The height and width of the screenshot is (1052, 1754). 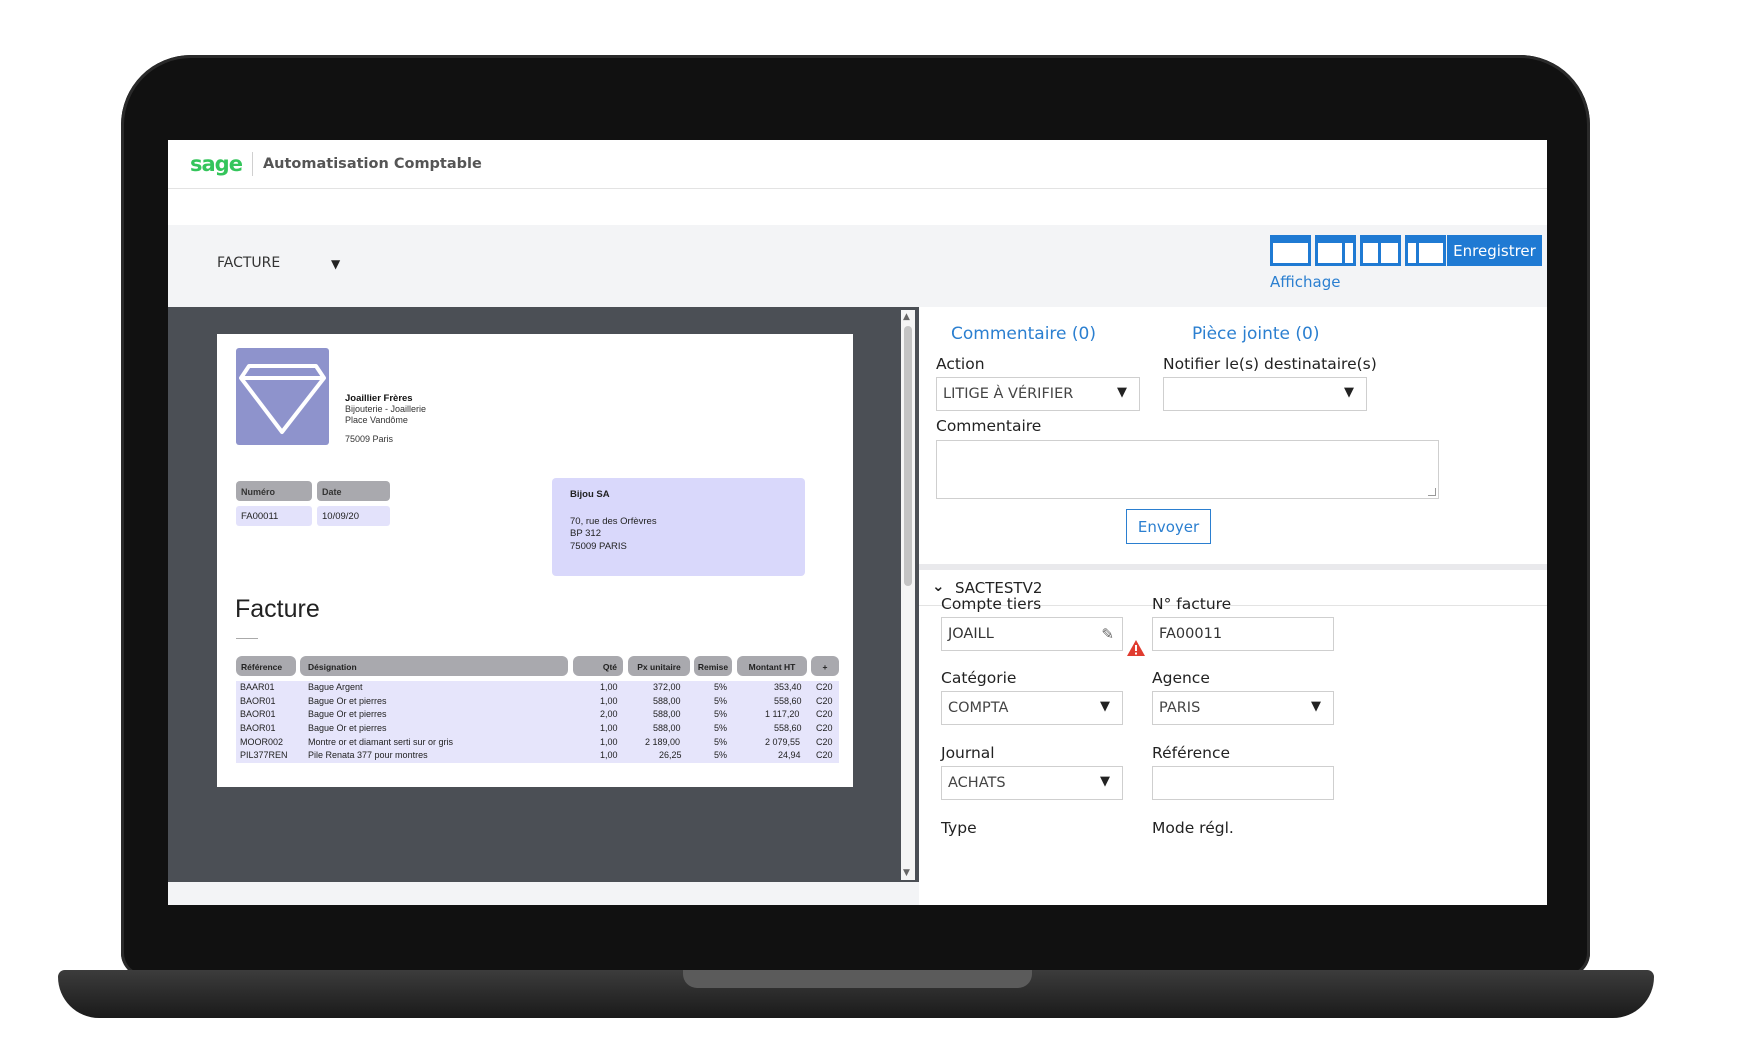 I want to click on invoice-number-label: N° facture, so click(x=1192, y=604).